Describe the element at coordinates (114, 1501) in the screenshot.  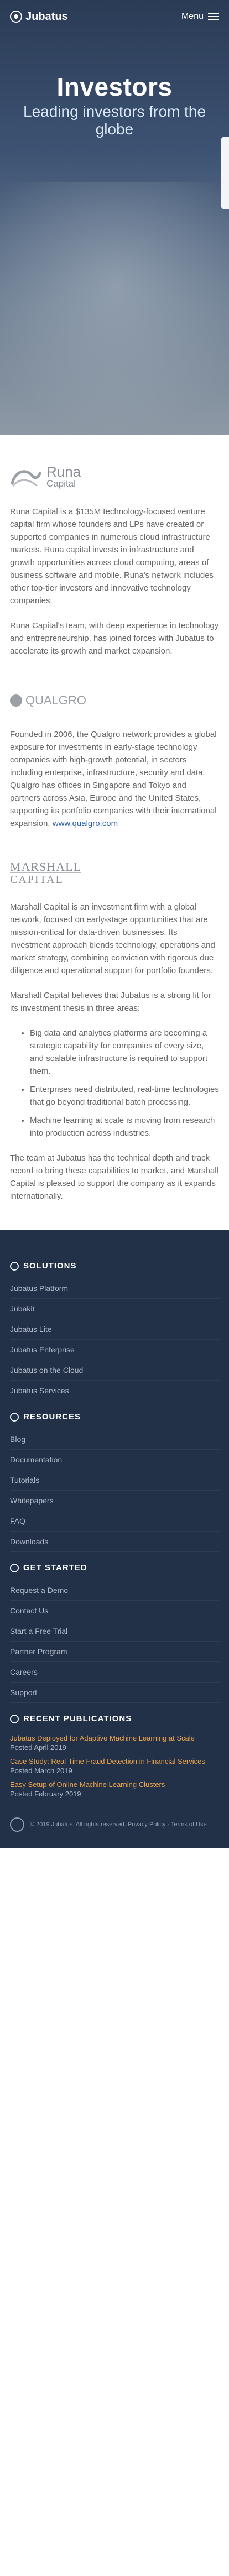
I see `footer-link: Whitepapers` at that location.